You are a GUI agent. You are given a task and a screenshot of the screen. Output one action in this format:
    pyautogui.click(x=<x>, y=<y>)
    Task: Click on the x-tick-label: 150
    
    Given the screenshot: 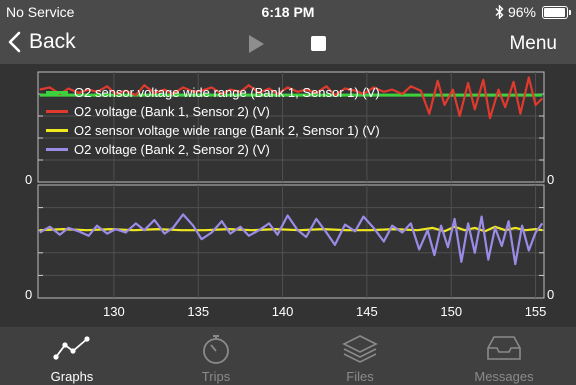 What is the action you would take?
    pyautogui.click(x=451, y=311)
    